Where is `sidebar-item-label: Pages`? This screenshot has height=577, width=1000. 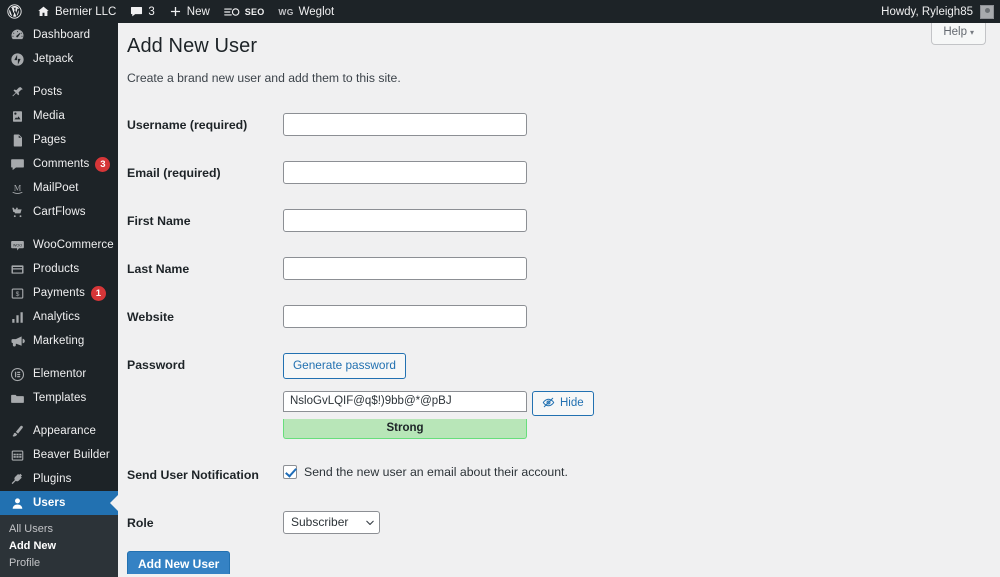
sidebar-item-label: Pages is located at coordinates (50, 140).